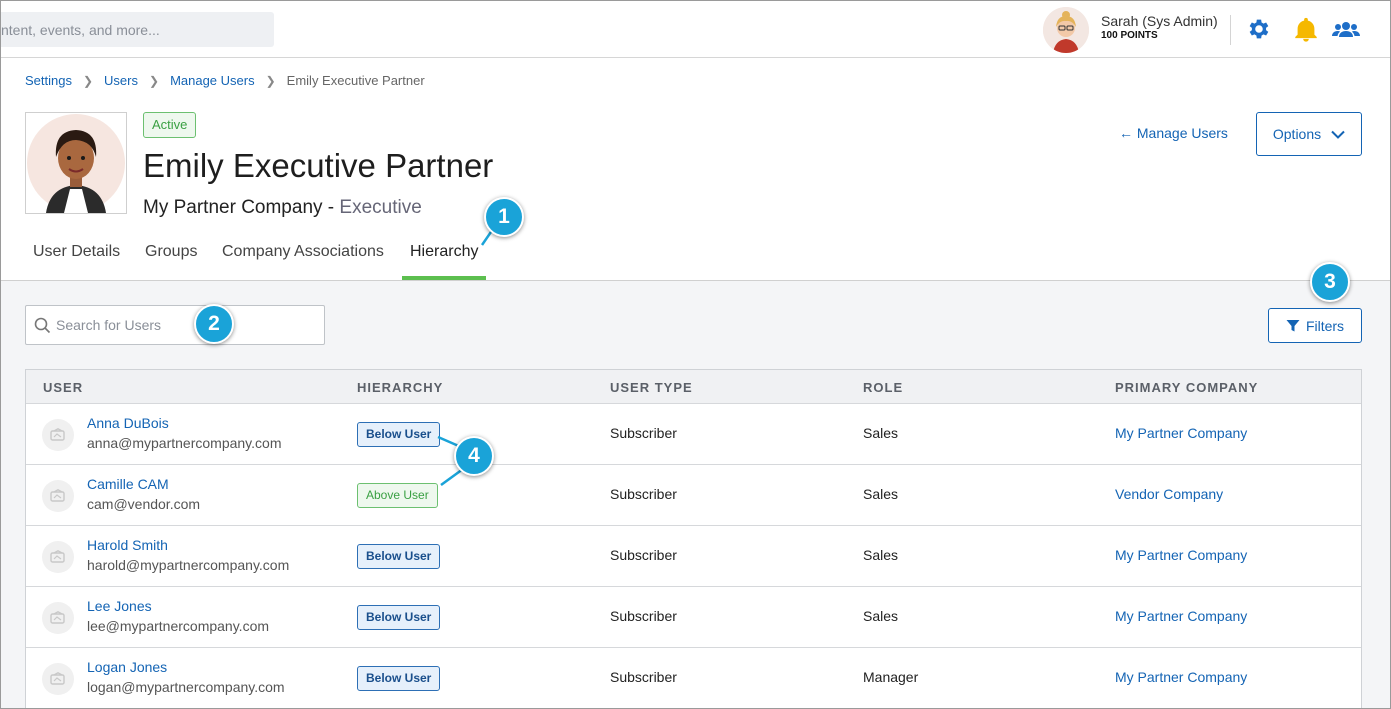 This screenshot has height=709, width=1391. I want to click on callout-connectors, so click(466, 357).